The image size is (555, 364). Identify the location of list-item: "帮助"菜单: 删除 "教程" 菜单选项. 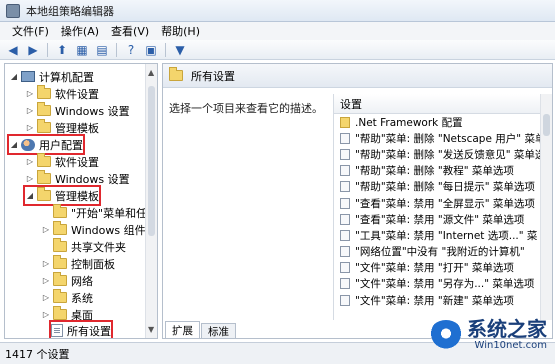
(443, 171).